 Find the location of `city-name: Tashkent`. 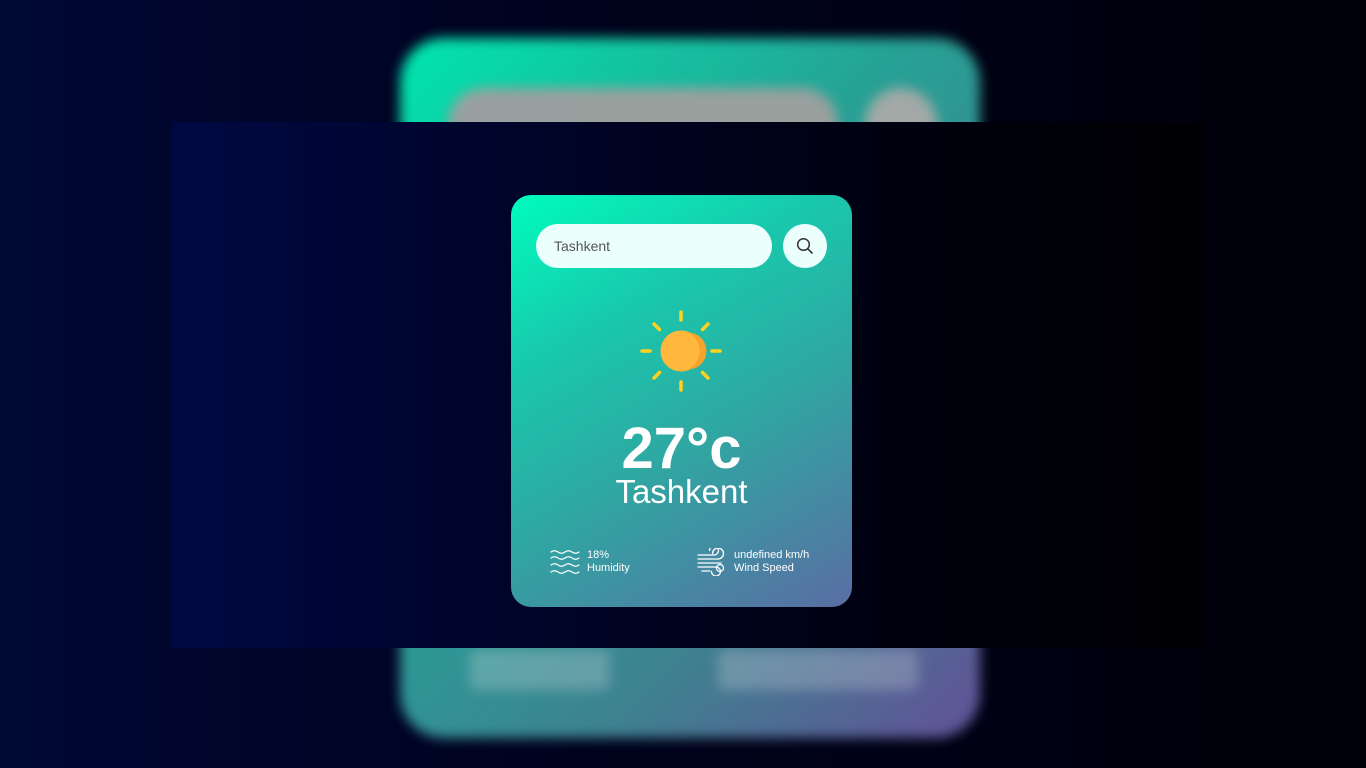

city-name: Tashkent is located at coordinates (681, 491).